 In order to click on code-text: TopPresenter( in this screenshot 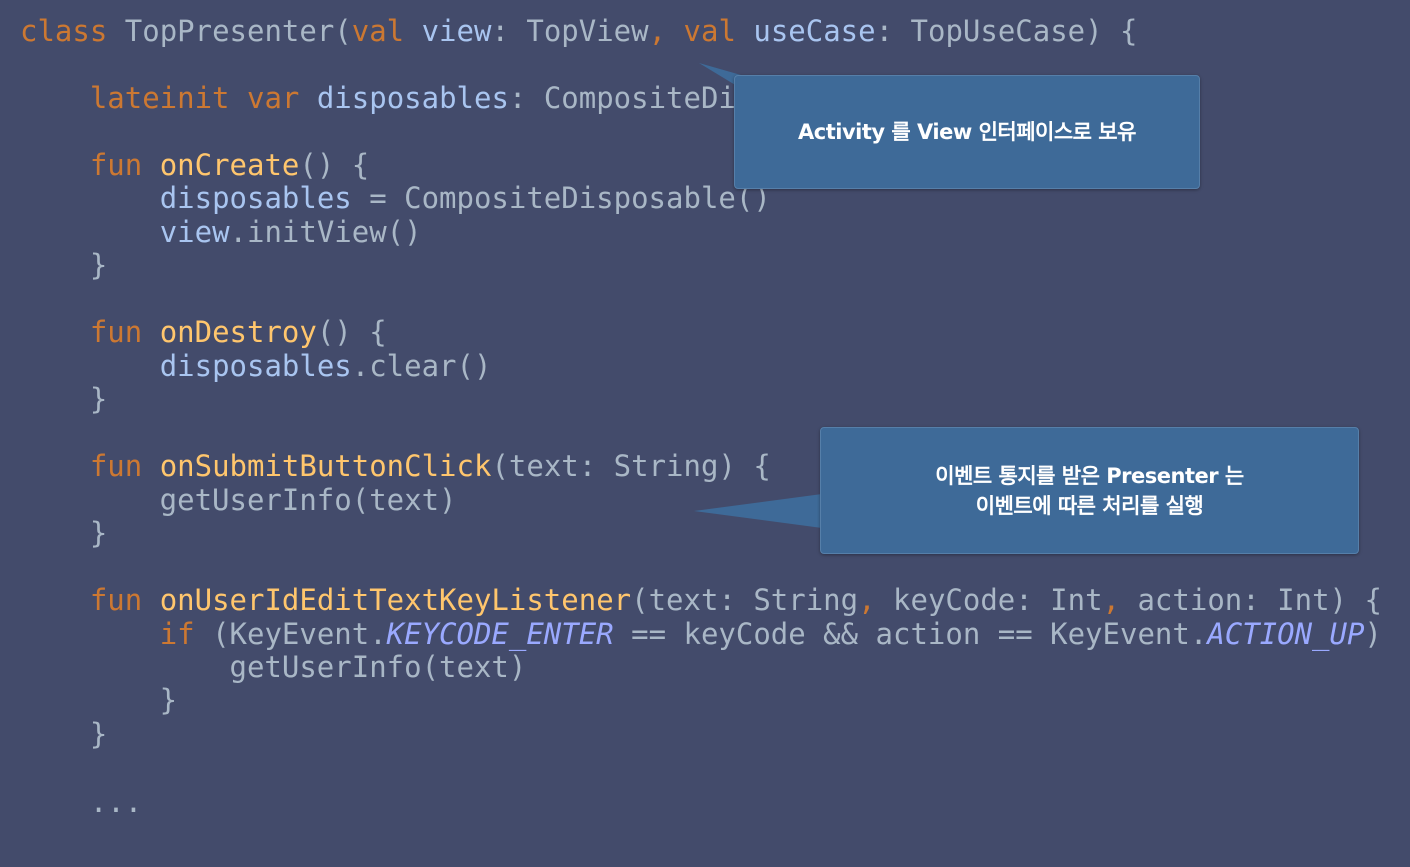, I will do `click(229, 31)`.